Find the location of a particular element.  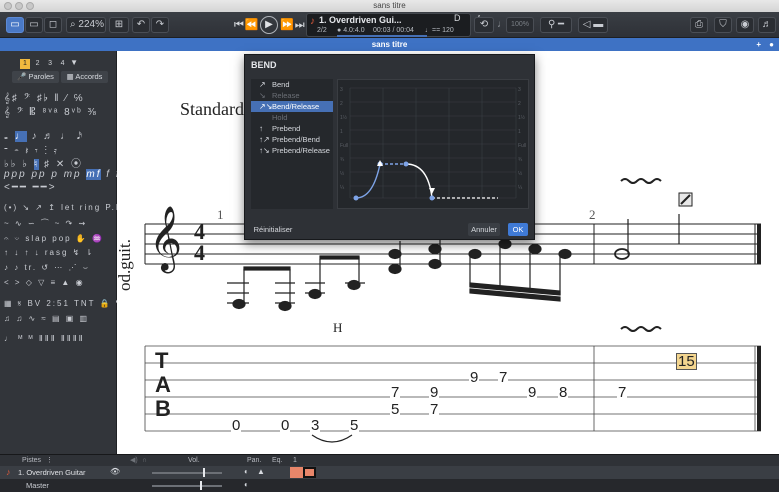

tab-fret: 8 is located at coordinates (563, 392).